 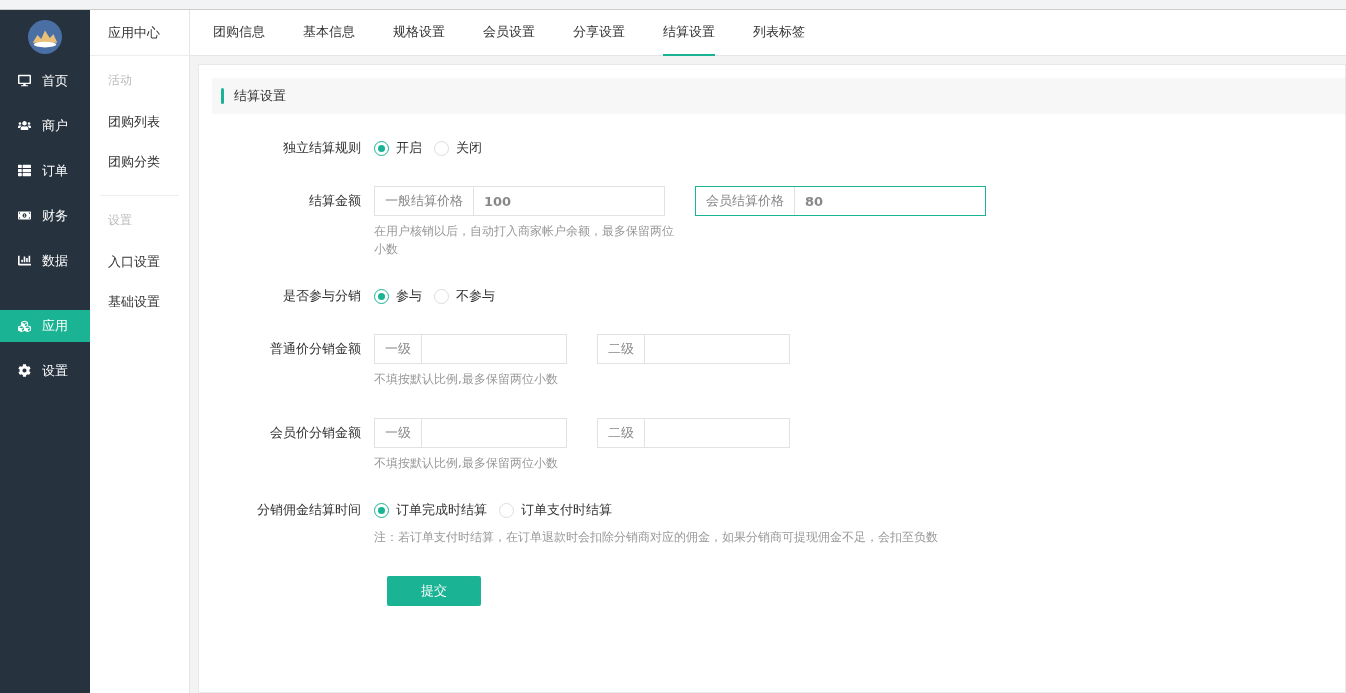 What do you see at coordinates (599, 33) in the screenshot?
I see `tab: 分享设置` at bounding box center [599, 33].